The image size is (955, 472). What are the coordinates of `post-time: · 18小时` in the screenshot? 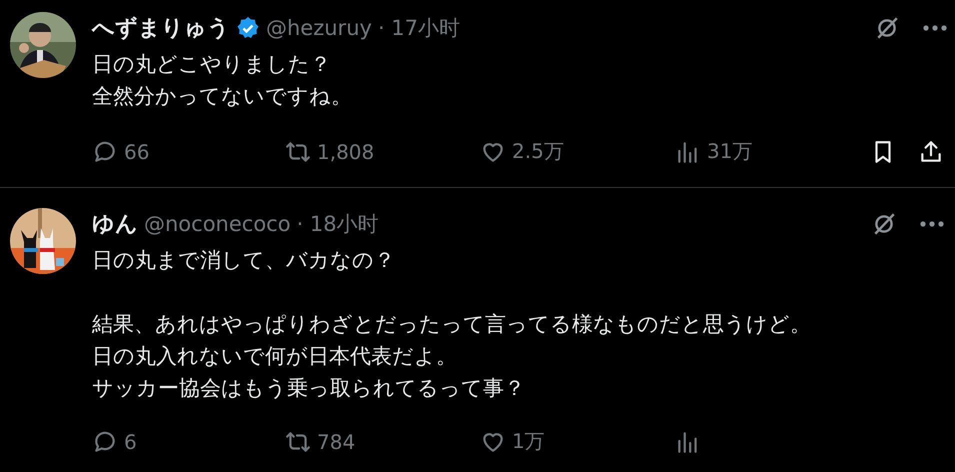 It's located at (337, 224).